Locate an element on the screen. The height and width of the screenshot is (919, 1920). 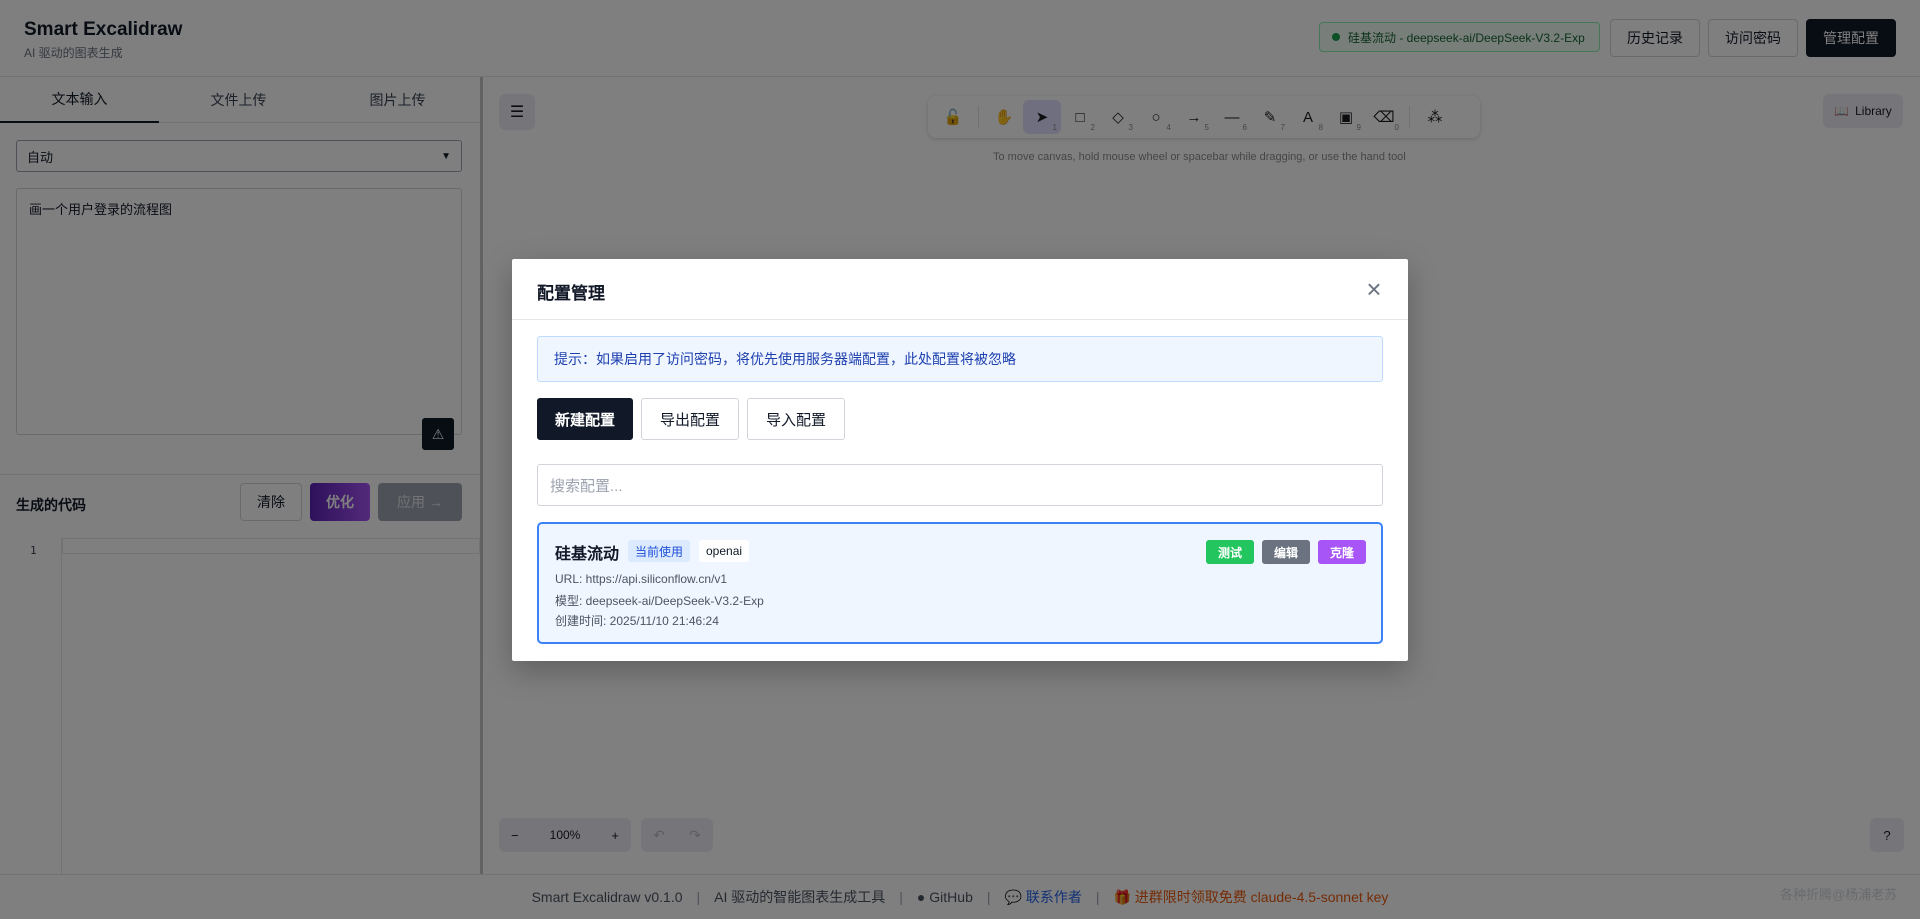
info-notice: 提示：如果启用了访问密码，将优先使用服务器端配置，此处配置将被忽略 is located at coordinates (960, 359).